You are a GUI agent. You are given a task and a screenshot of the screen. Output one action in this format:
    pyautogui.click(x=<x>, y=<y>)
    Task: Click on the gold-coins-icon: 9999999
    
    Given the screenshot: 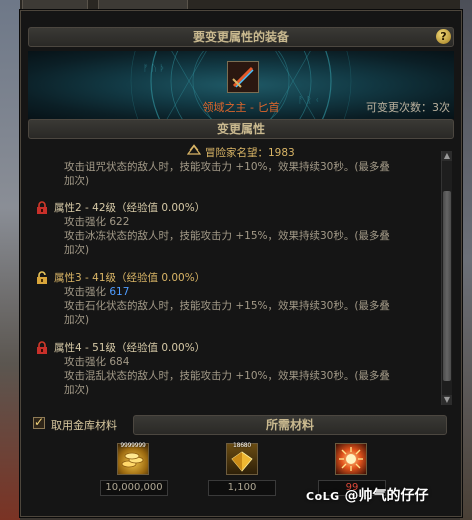 What is the action you would take?
    pyautogui.click(x=133, y=458)
    